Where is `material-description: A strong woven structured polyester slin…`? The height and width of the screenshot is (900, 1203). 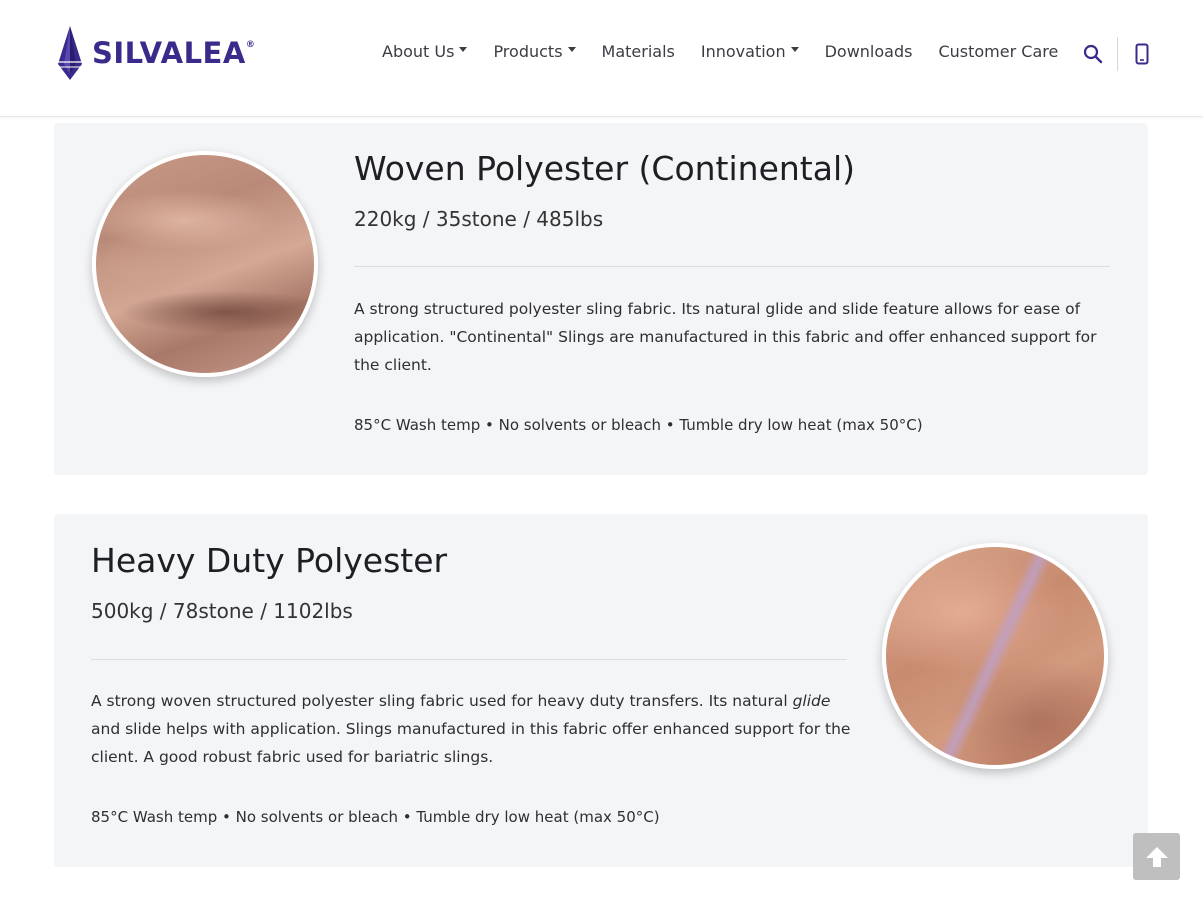
material-description: A strong woven structured polyester slin… is located at coordinates (471, 729).